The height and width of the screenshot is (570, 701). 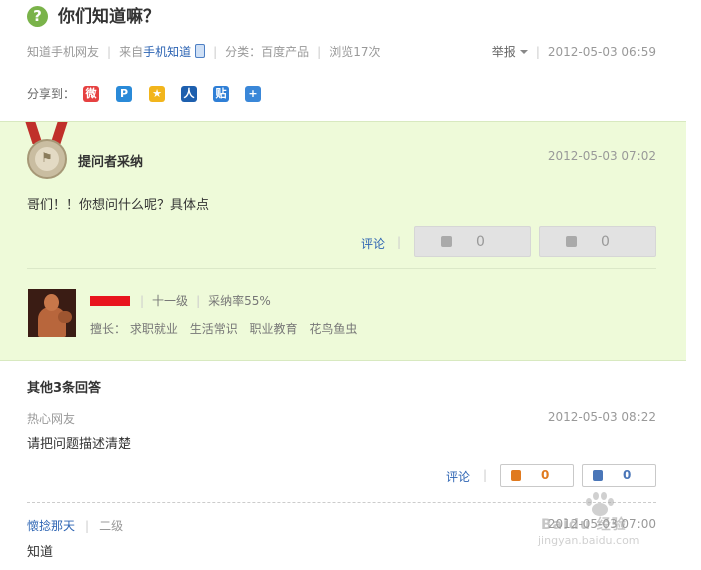 What do you see at coordinates (47, 159) in the screenshot?
I see `medal-icon: ⚑` at bounding box center [47, 159].